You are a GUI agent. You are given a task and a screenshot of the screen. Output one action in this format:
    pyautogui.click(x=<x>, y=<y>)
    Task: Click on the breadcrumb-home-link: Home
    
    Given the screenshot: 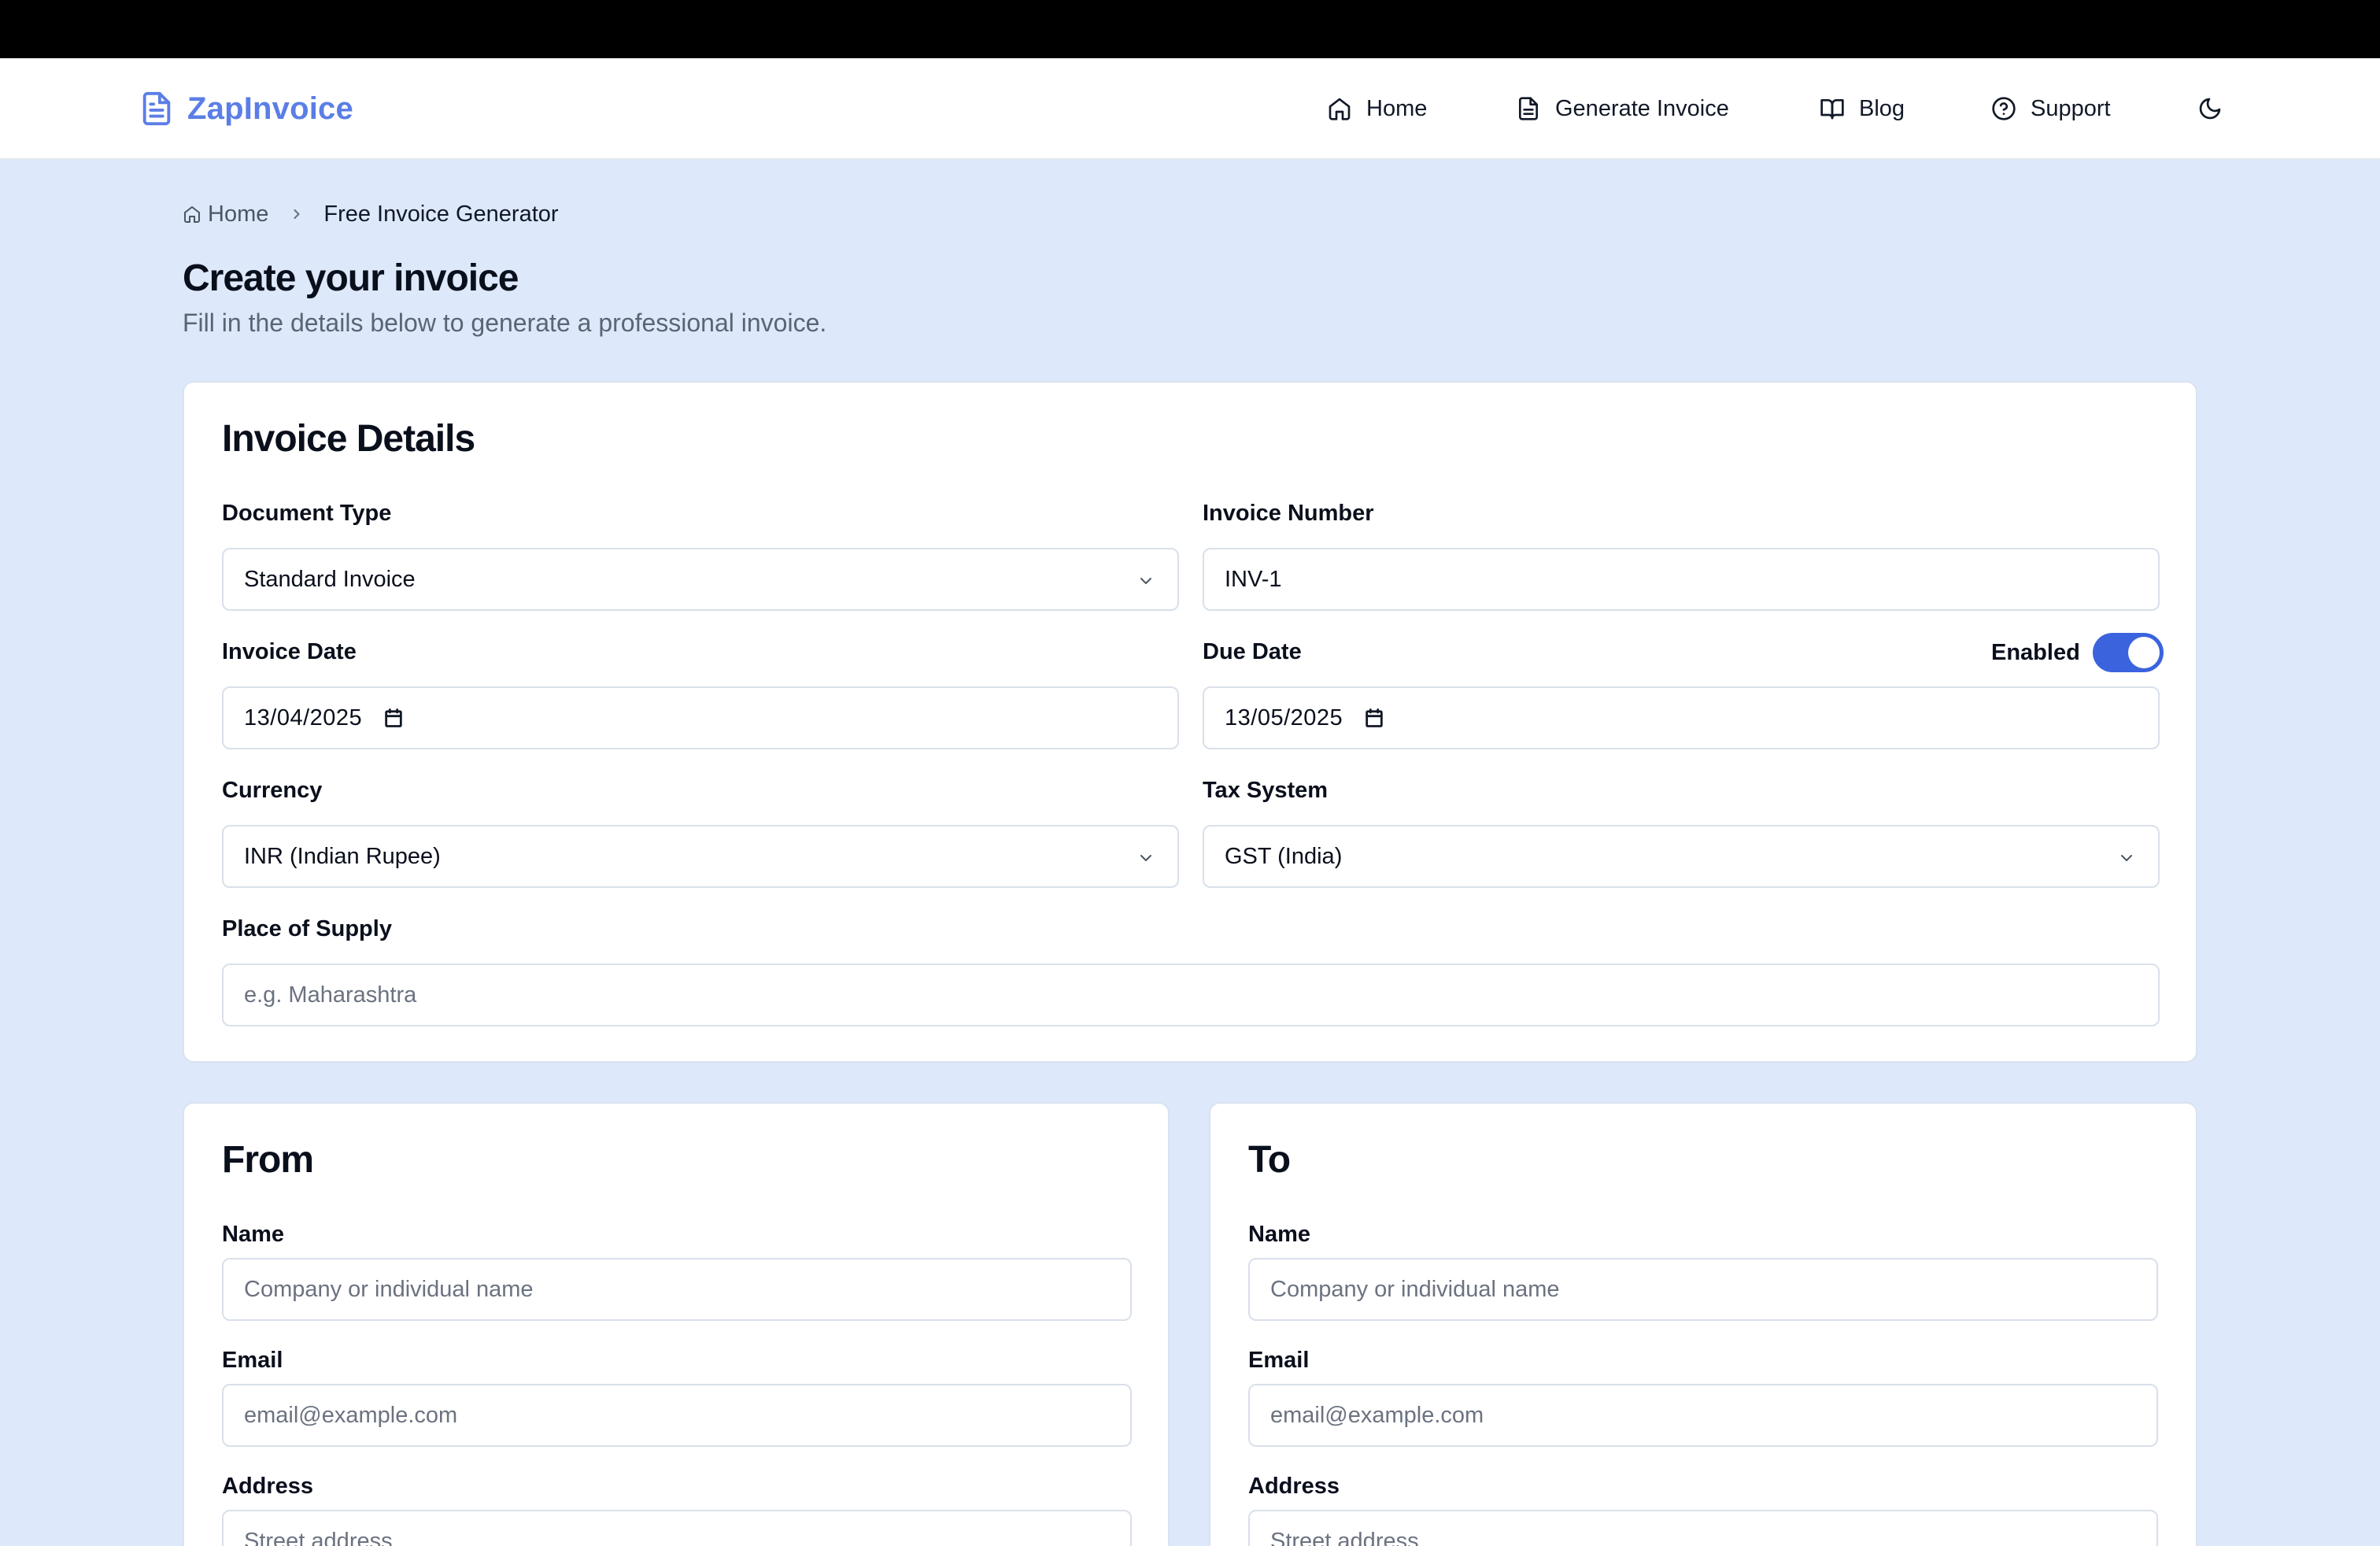 What is the action you would take?
    pyautogui.click(x=225, y=214)
    